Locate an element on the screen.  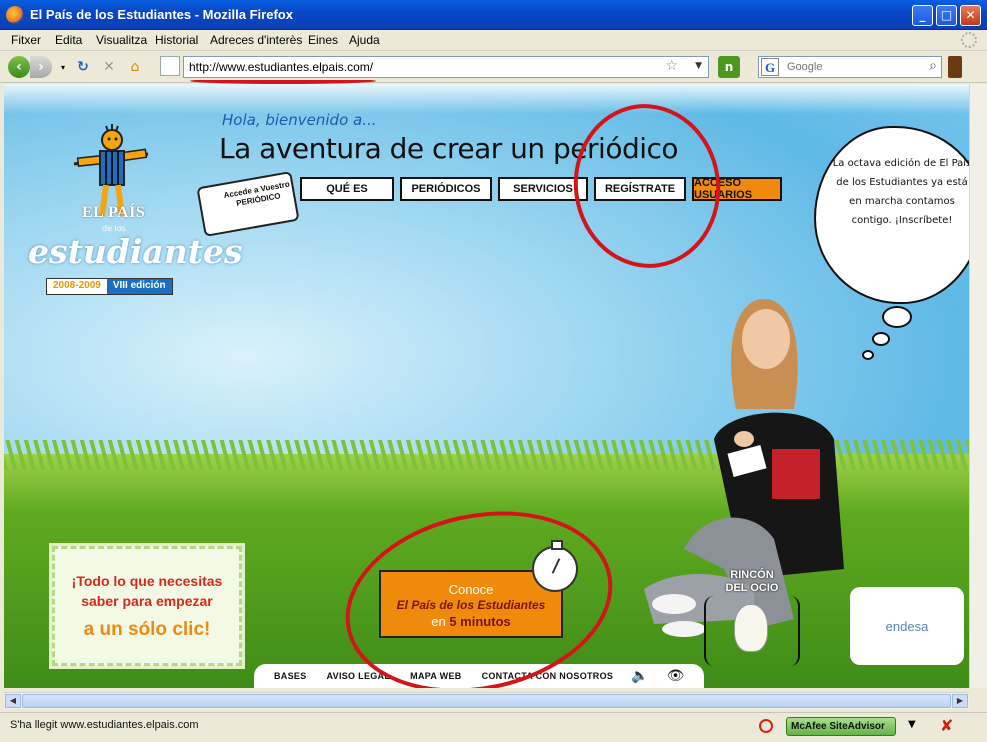
menu-adreces: Adreces d'interès is located at coordinates (256, 40).